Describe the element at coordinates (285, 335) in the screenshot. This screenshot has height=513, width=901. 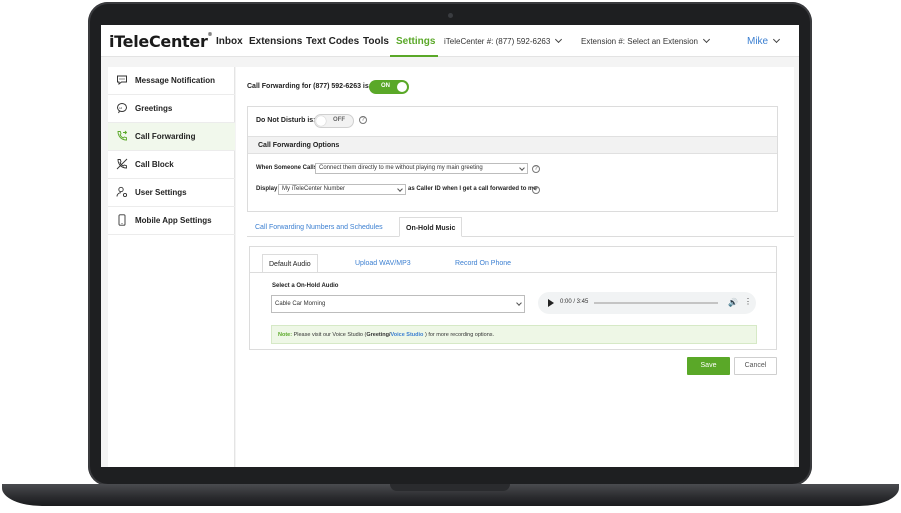
I see `note-prefix: Note:` at that location.